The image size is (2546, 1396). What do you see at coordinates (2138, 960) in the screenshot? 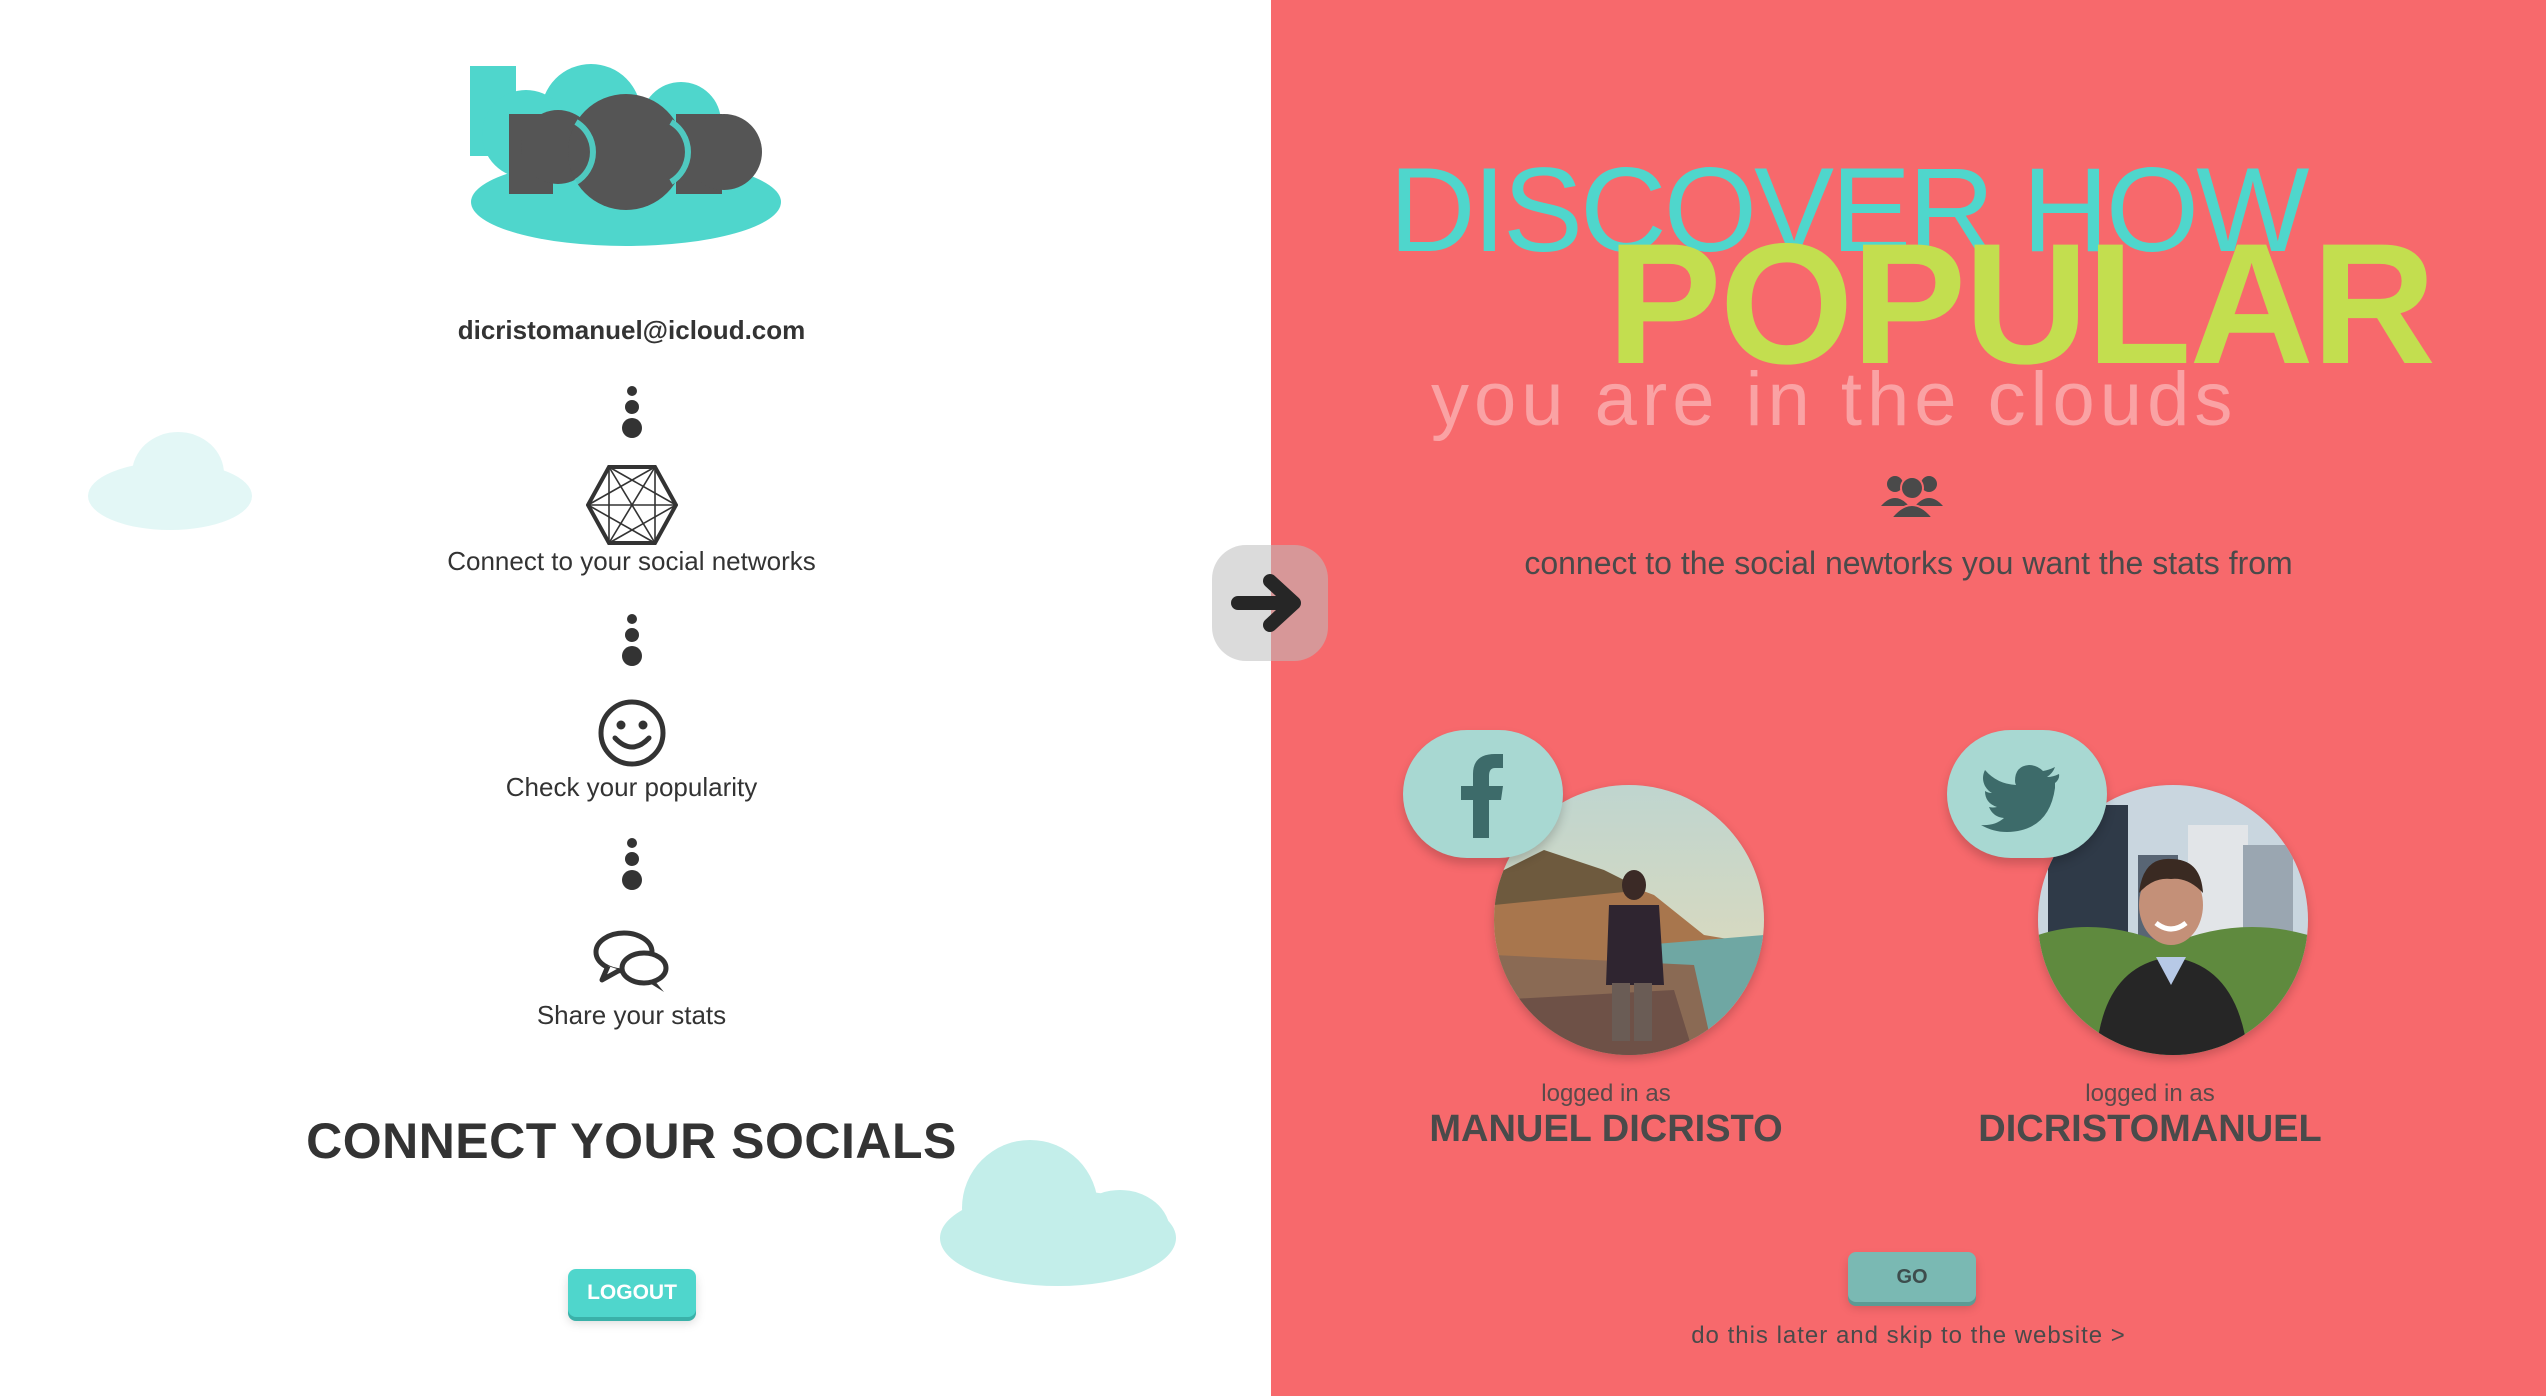
I see `account-twitter: logged in as DICRISTOMANUEL` at bounding box center [2138, 960].